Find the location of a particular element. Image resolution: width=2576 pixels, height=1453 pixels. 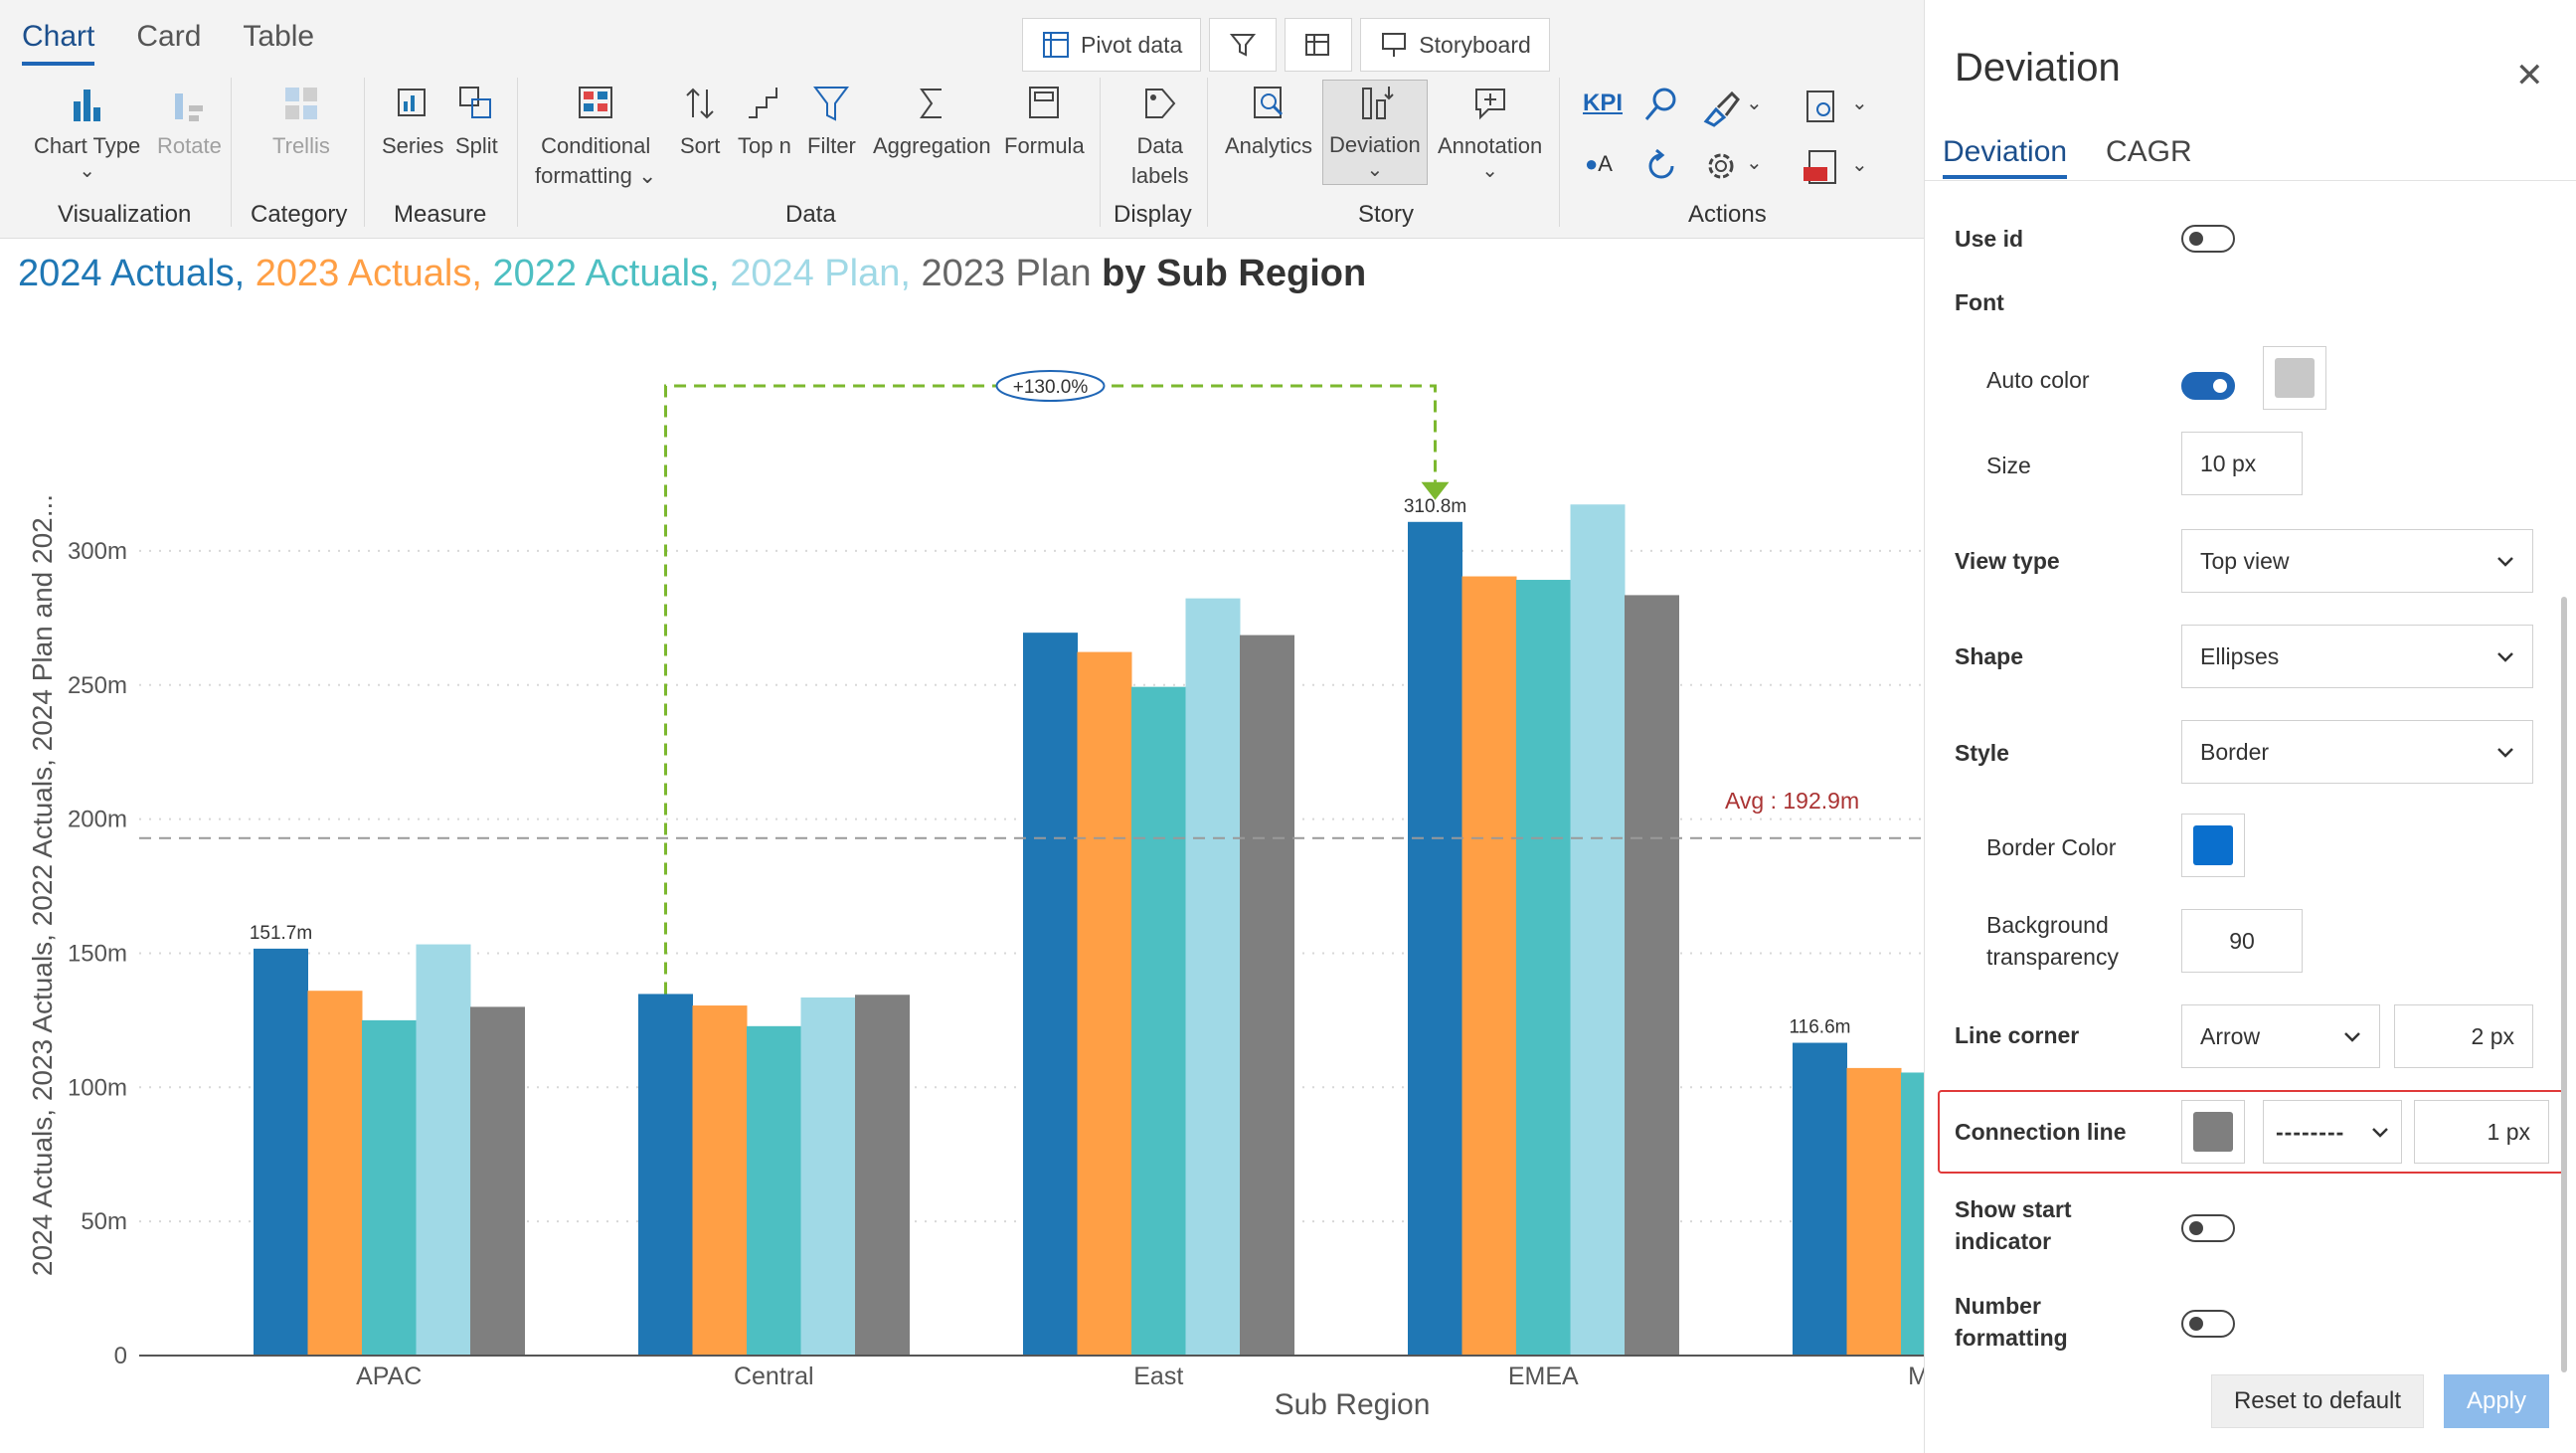

paint-brush-icon is located at coordinates (1721, 107).